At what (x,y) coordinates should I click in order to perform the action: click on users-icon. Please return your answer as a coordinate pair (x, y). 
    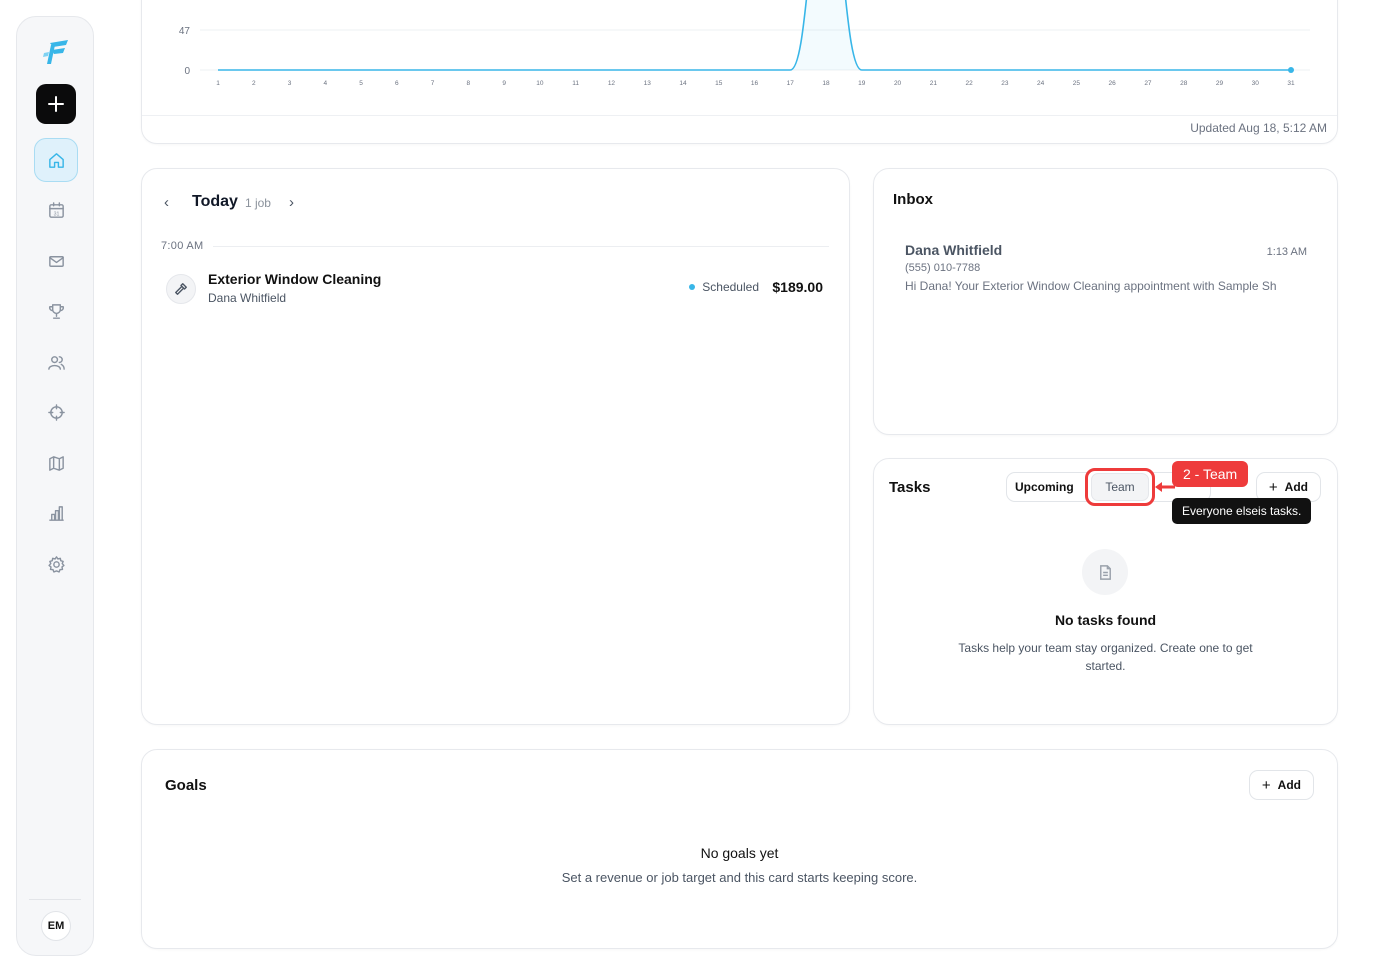
    Looking at the image, I should click on (56, 362).